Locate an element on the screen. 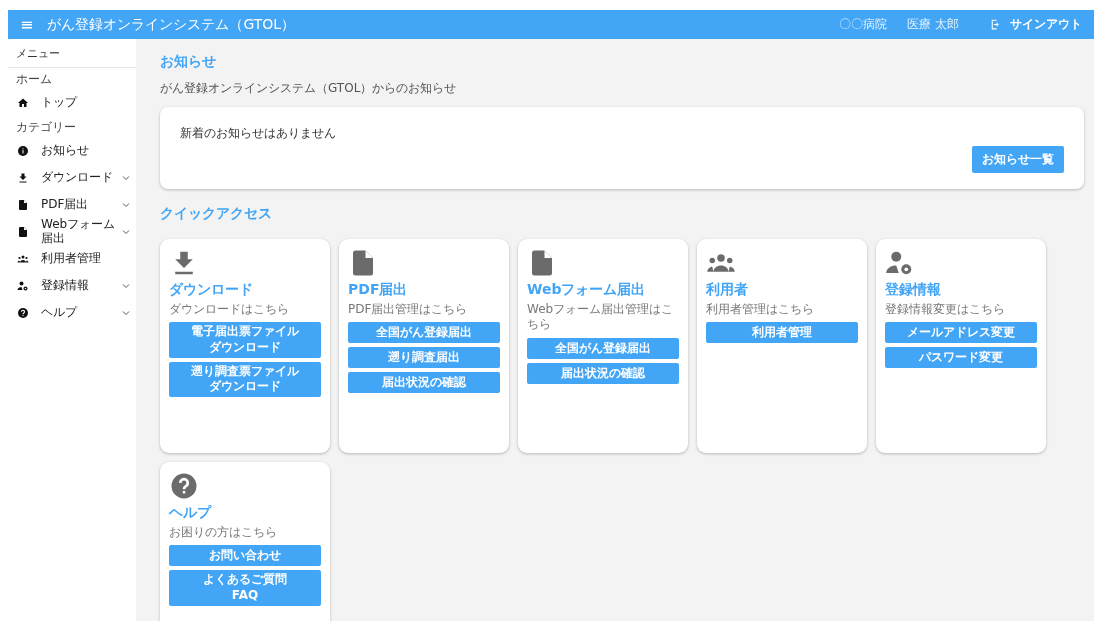  sidebar-title: メニュー is located at coordinates (72, 53).